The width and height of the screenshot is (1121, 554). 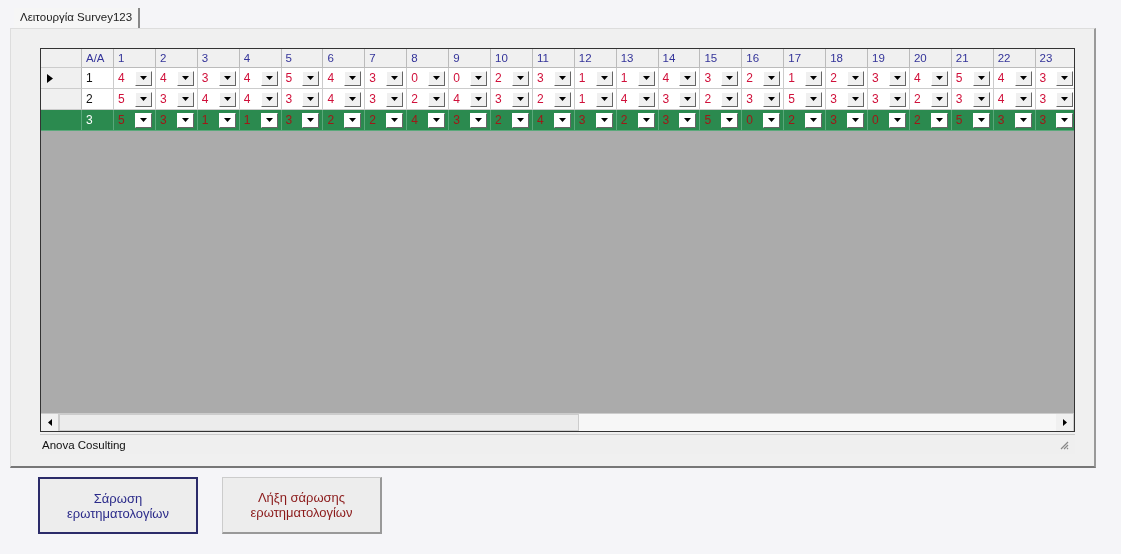 I want to click on horizontal-scrollbar, so click(x=557, y=422).